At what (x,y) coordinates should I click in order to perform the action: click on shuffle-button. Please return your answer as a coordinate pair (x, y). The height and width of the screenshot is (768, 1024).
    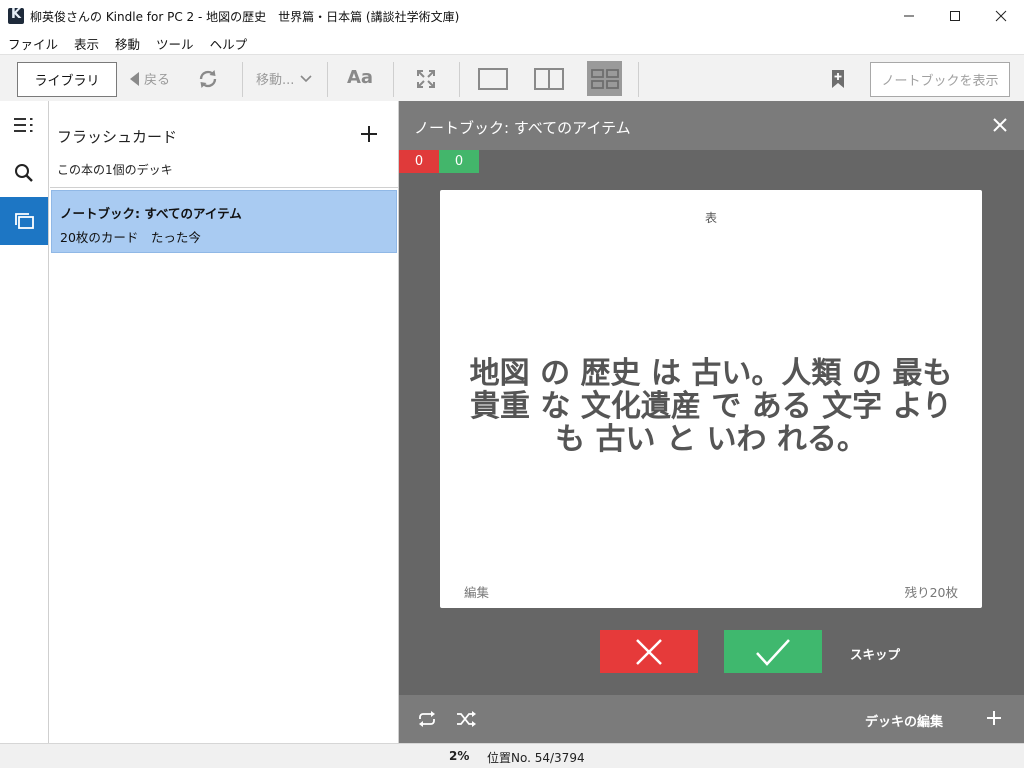
    Looking at the image, I should click on (466, 721).